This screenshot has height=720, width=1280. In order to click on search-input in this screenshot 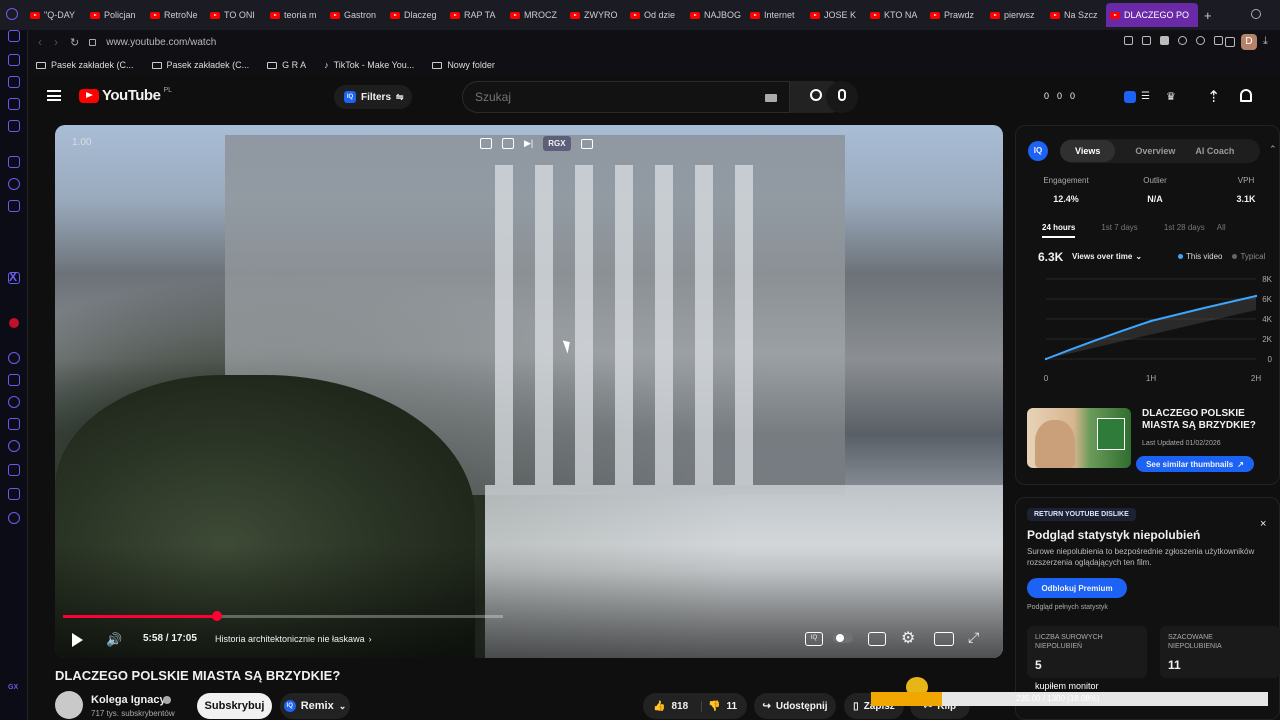, I will do `click(600, 97)`.